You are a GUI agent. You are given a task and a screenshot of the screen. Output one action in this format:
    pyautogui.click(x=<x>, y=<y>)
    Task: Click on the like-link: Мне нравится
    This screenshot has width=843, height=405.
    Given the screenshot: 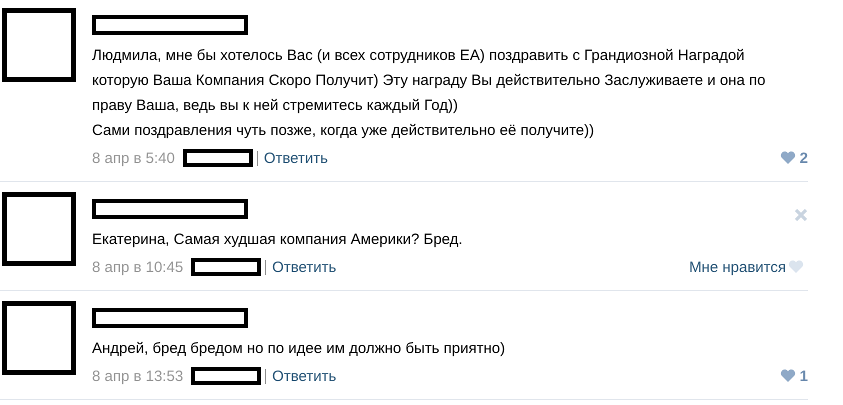 What is the action you would take?
    pyautogui.click(x=737, y=267)
    